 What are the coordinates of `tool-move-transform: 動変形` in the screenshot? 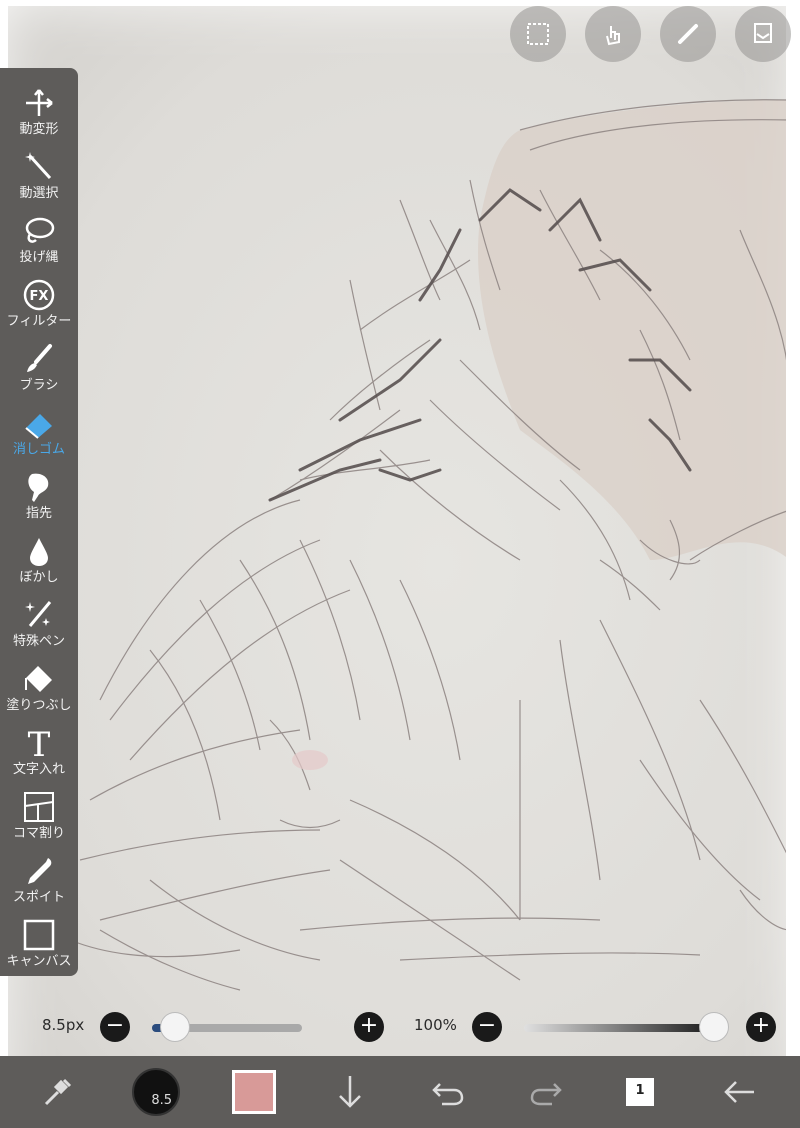 It's located at (39, 106).